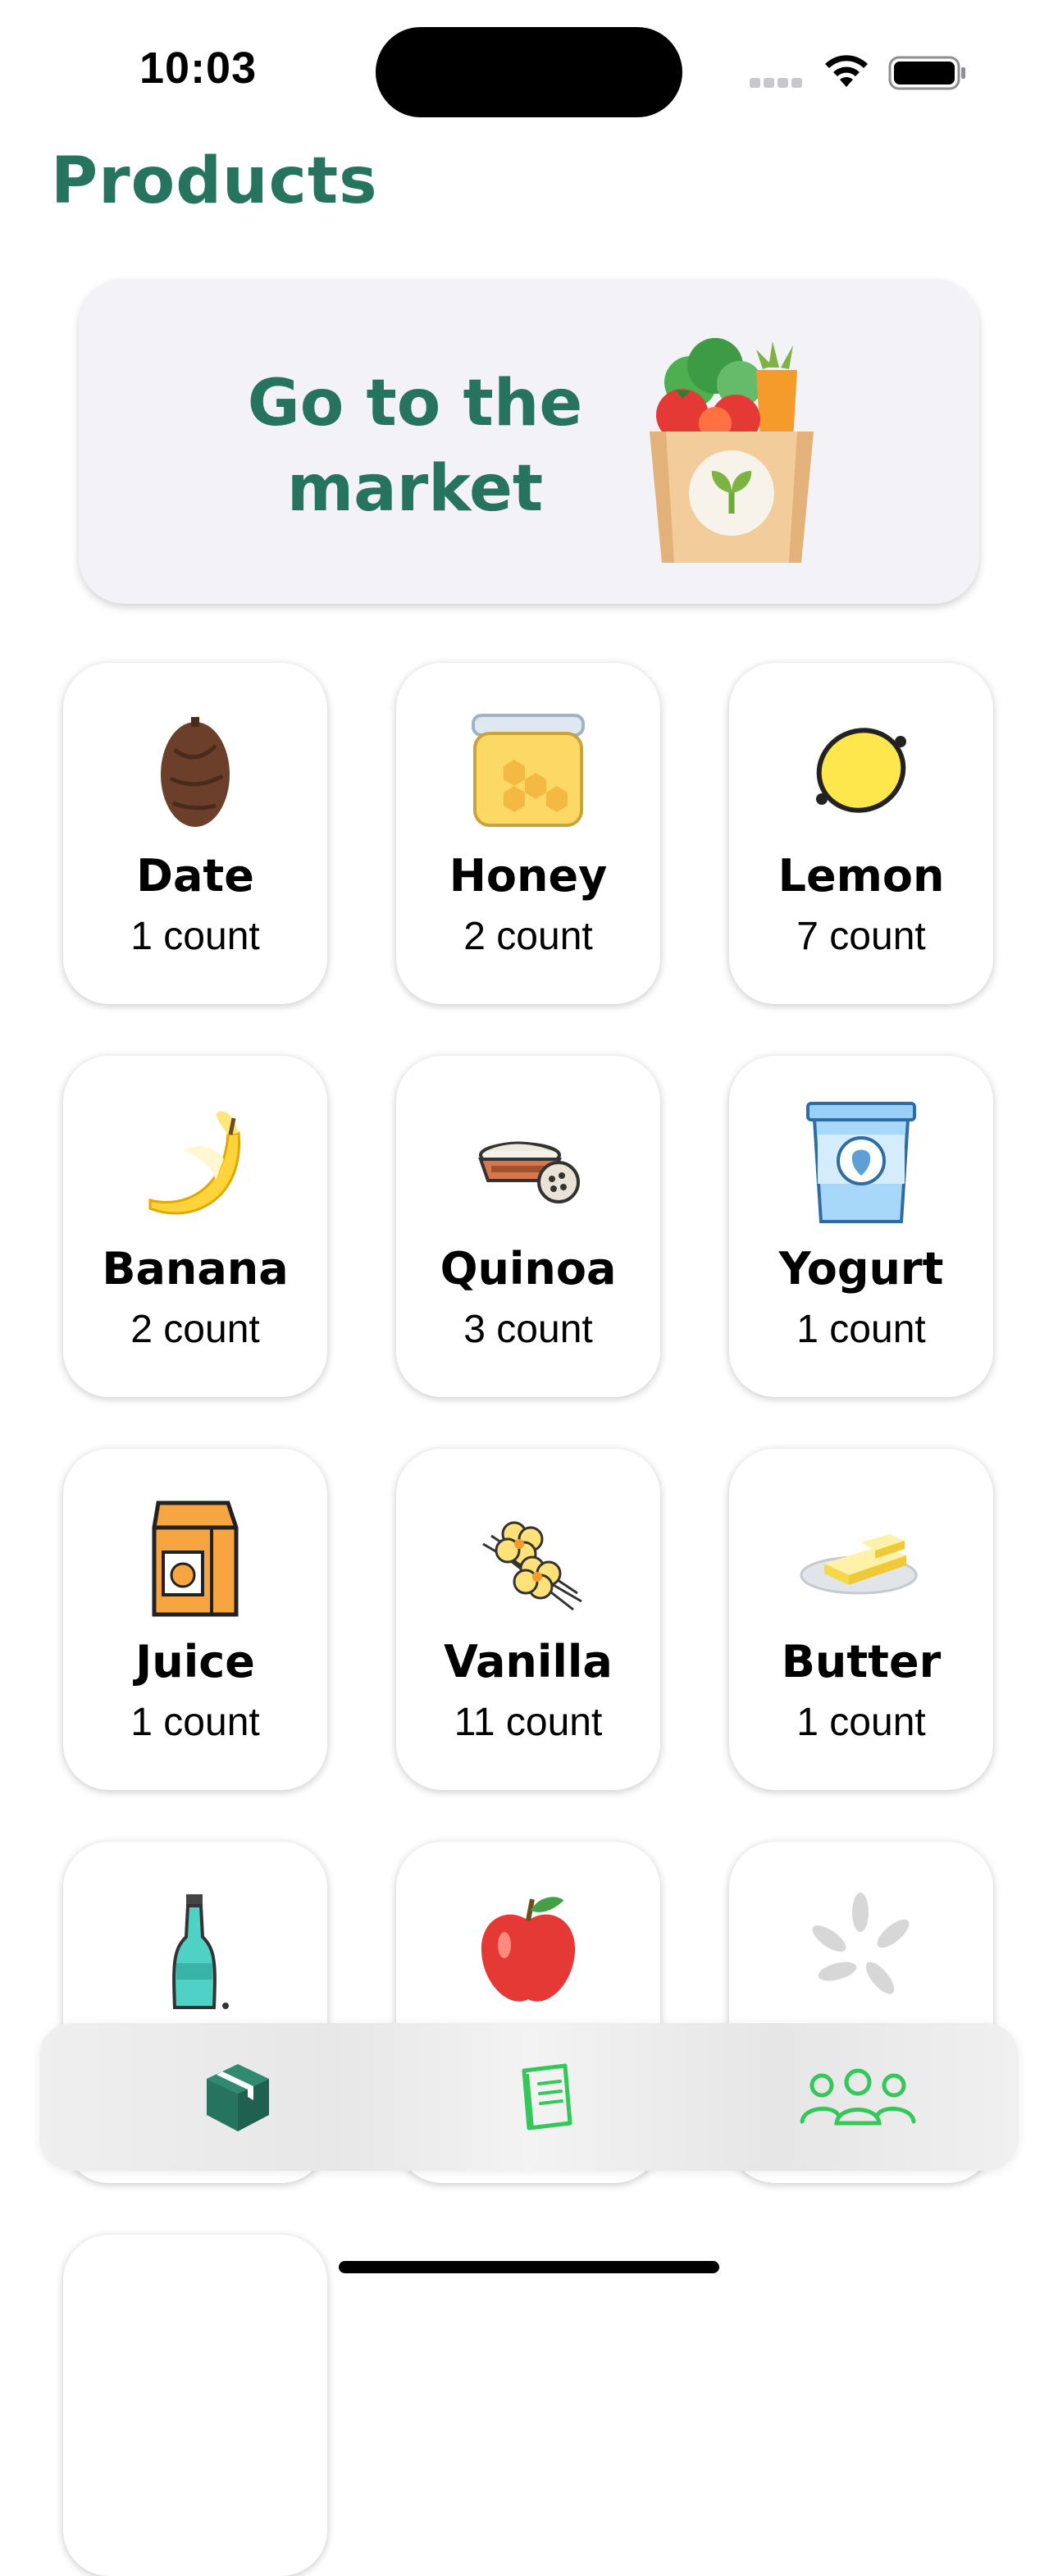  I want to click on yogurt-cup-icon, so click(861, 1163).